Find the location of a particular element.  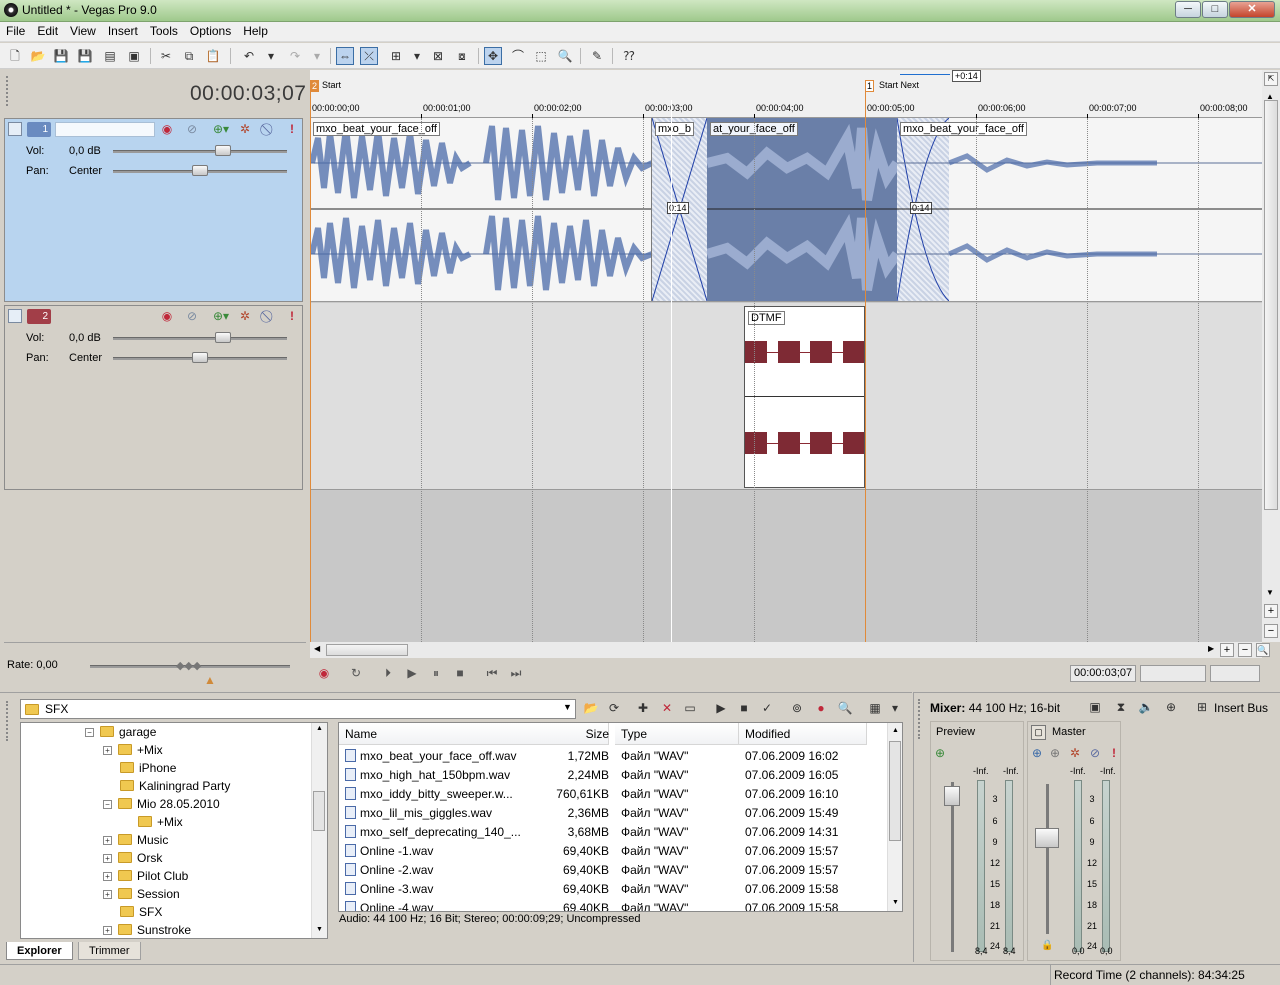

master-mute-icon: ⊘ is located at coordinates (1095, 753).